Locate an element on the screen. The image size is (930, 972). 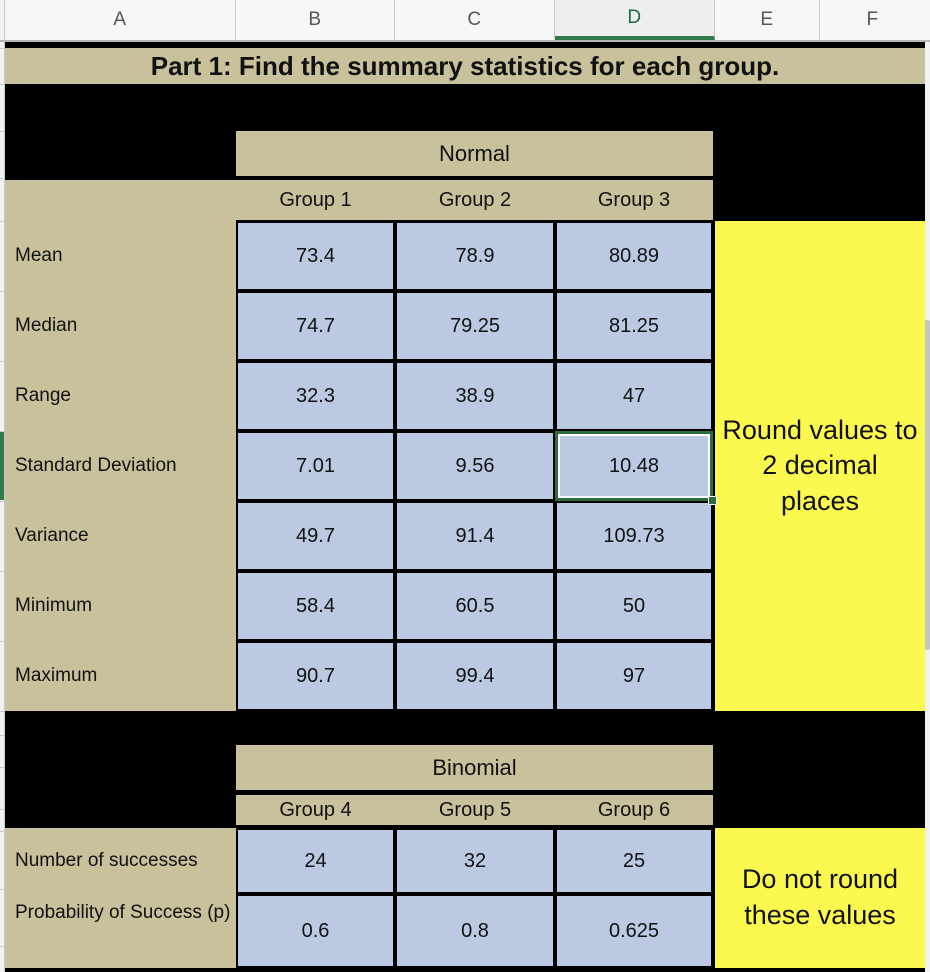
row-label-range: Range is located at coordinates (120, 396).